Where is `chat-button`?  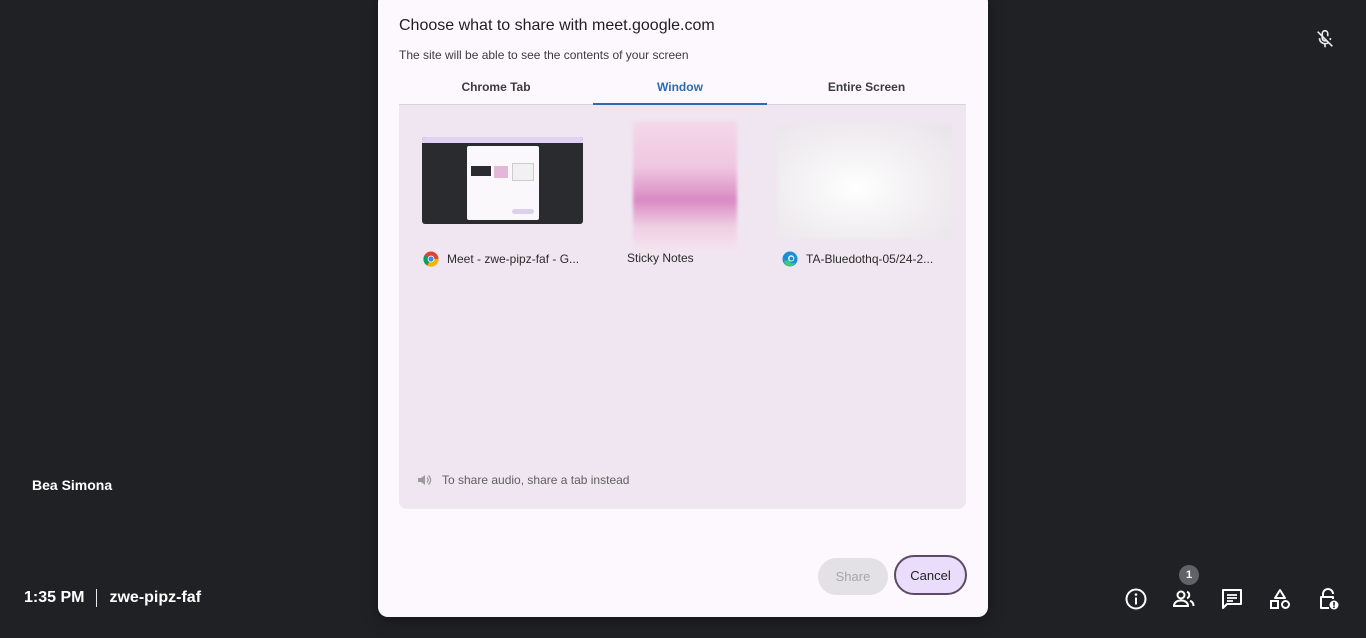
chat-button is located at coordinates (1232, 599).